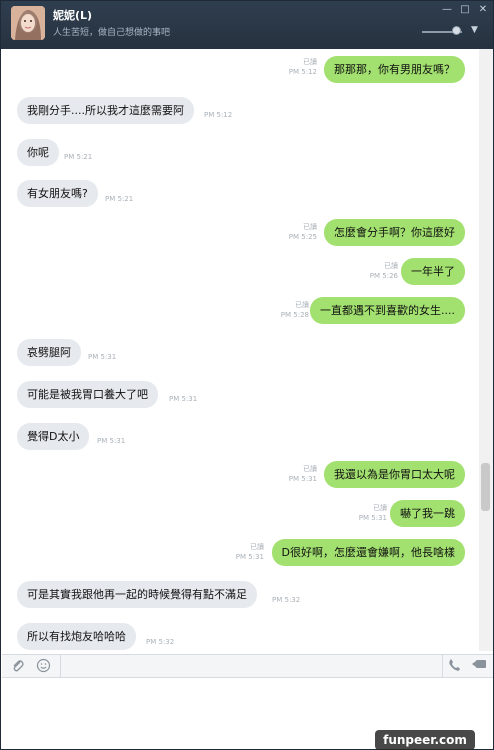  Describe the element at coordinates (394, 69) in the screenshot. I see `message-bubble-outgoing: 那那那，你有男朋友嗎？` at that location.